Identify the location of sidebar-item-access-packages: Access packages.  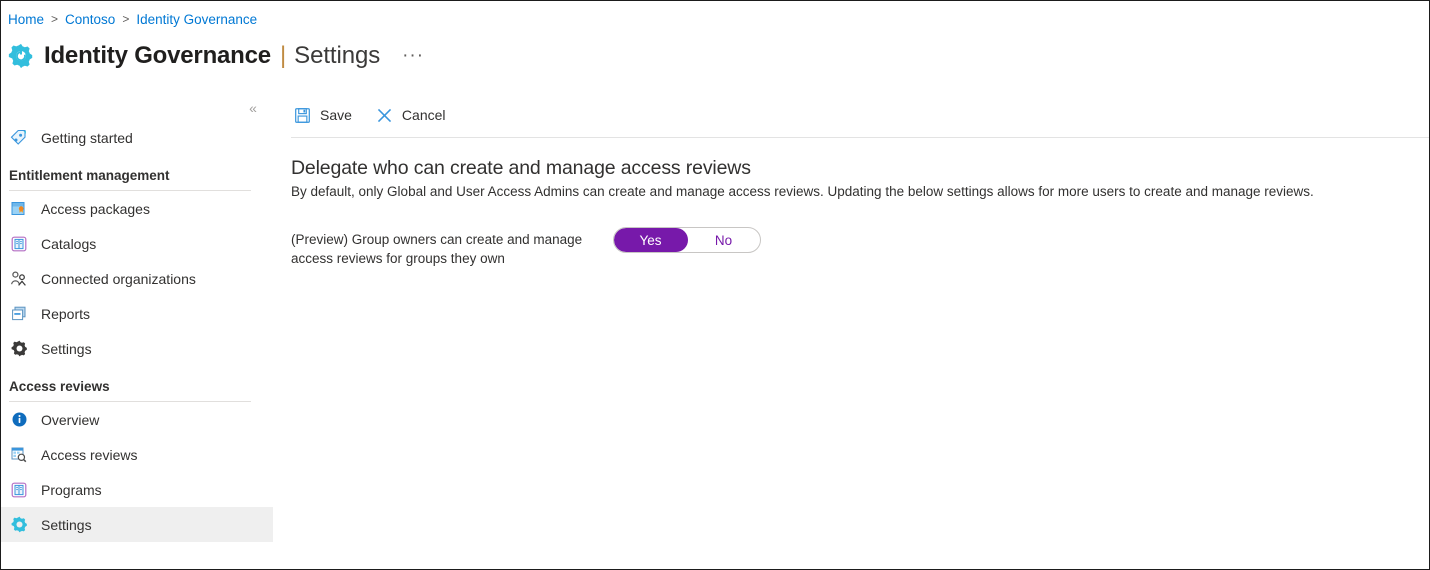
(137, 208).